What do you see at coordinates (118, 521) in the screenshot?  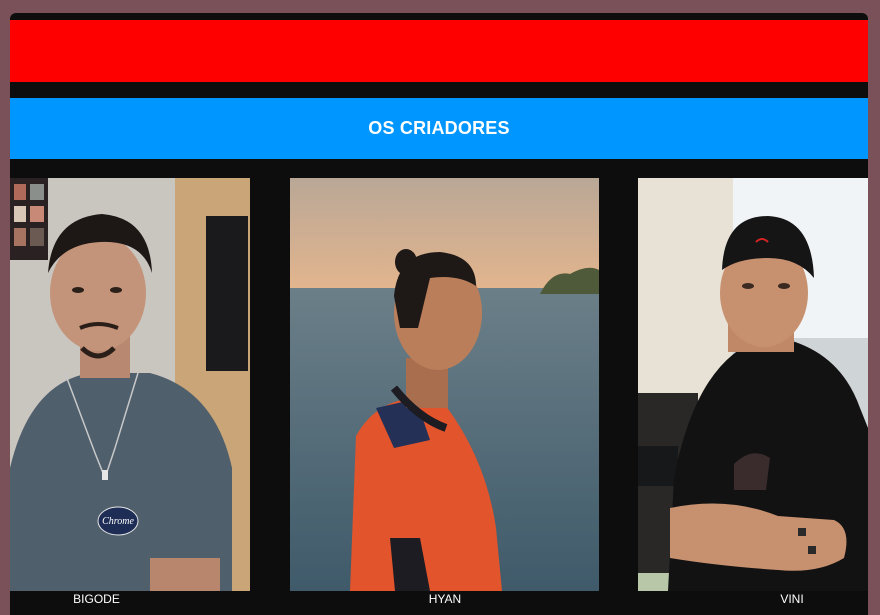 I see `shirt-logo-text: Chrome` at bounding box center [118, 521].